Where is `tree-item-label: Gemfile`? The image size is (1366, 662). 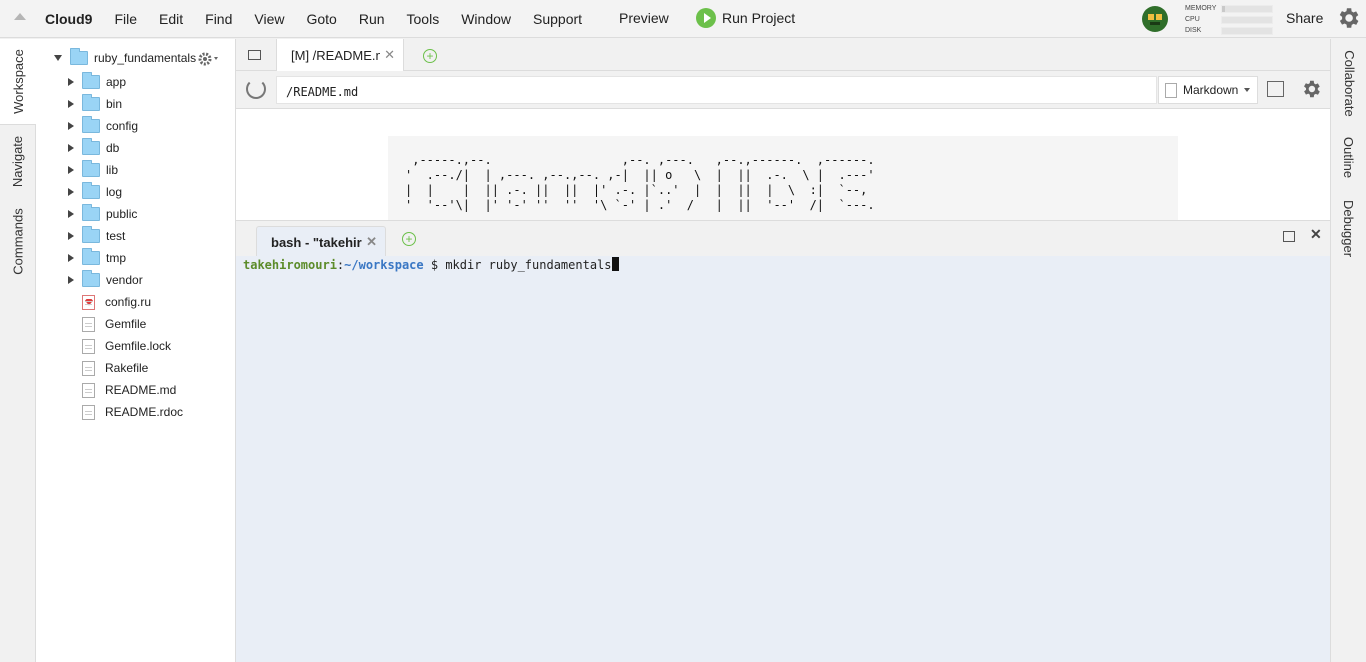 tree-item-label: Gemfile is located at coordinates (126, 324).